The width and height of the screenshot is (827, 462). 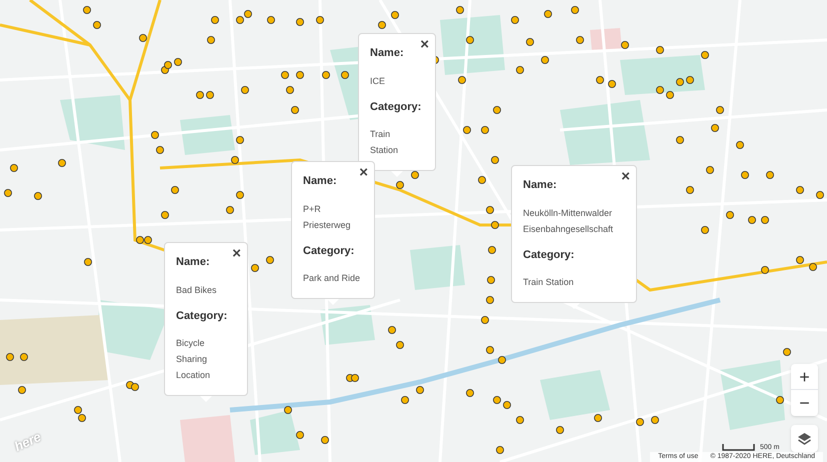 I want to click on zoom-out-button: −, so click(x=804, y=403).